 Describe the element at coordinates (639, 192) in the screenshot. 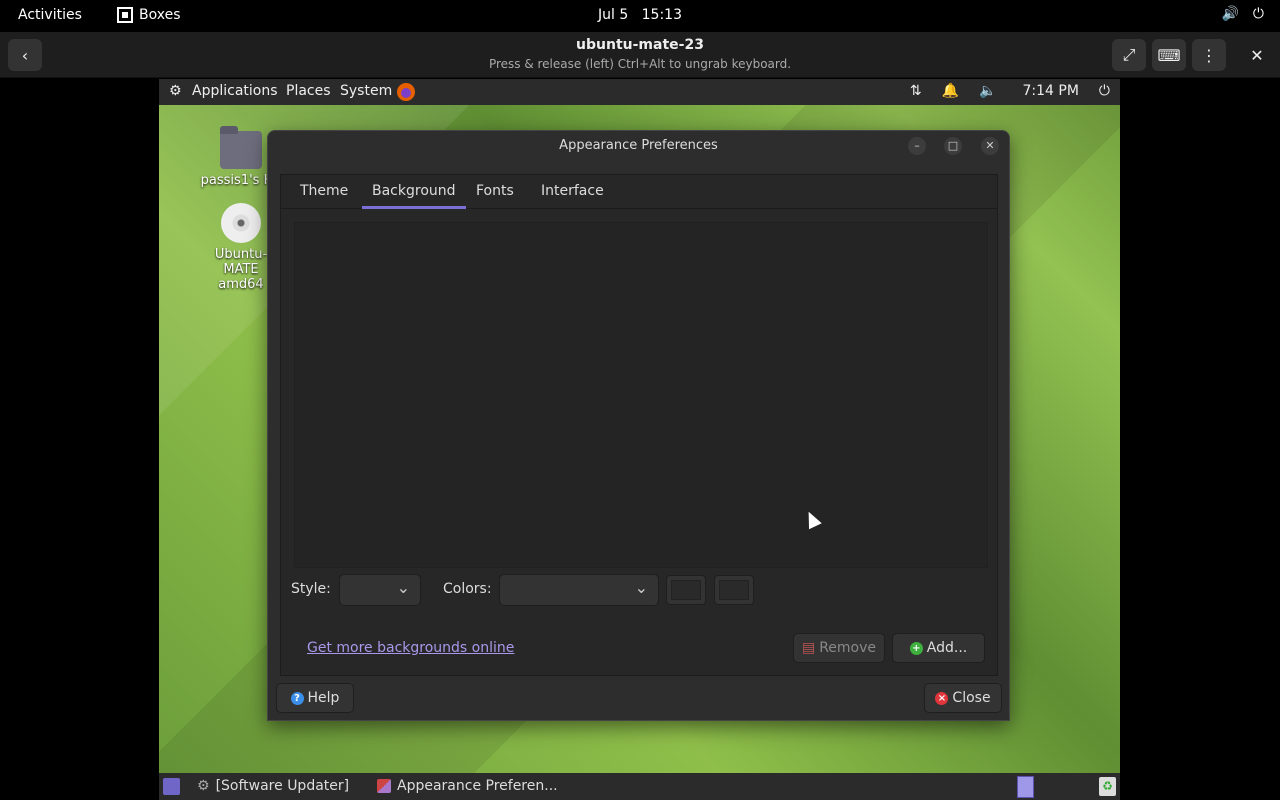

I see `tab-bar: Theme Background Fonts Interface` at that location.